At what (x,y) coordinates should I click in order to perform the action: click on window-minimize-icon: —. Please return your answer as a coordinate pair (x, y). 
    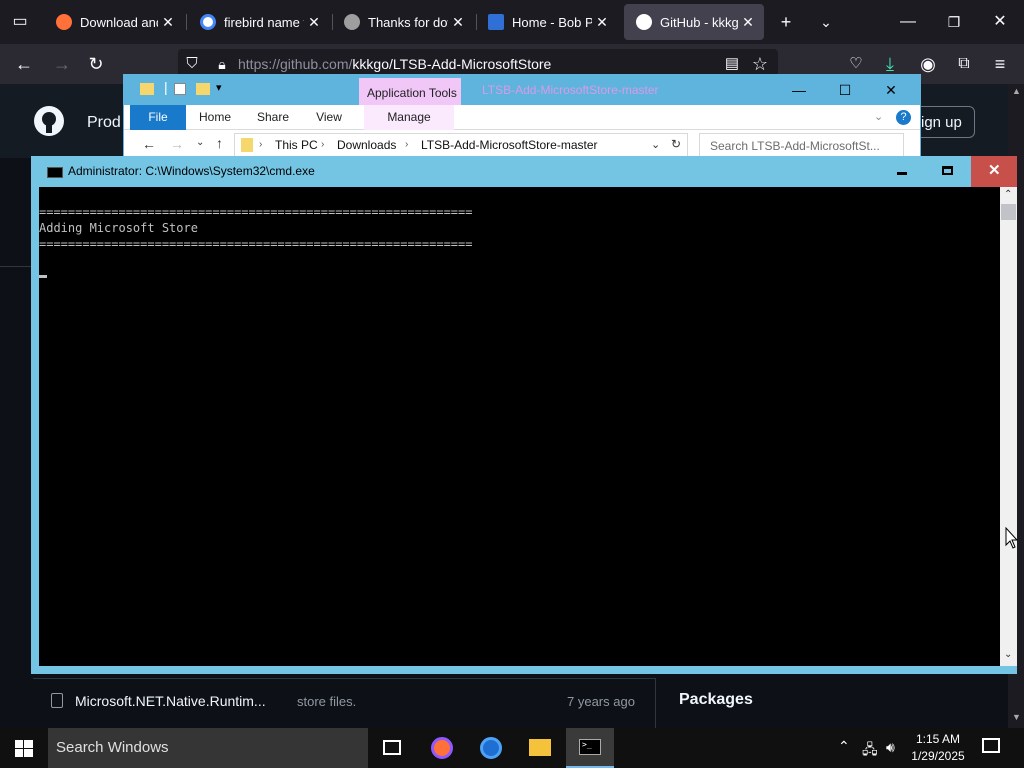
    Looking at the image, I should click on (908, 22).